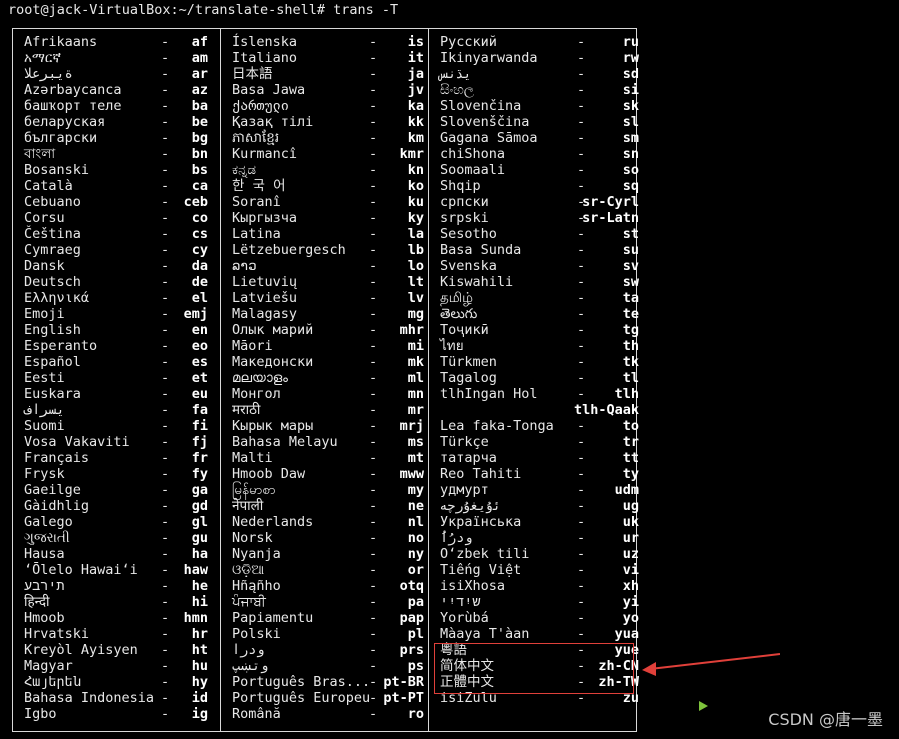 Image resolution: width=899 pixels, height=739 pixels. What do you see at coordinates (119, 490) in the screenshot?
I see `language-row: Gaeilge - ga` at bounding box center [119, 490].